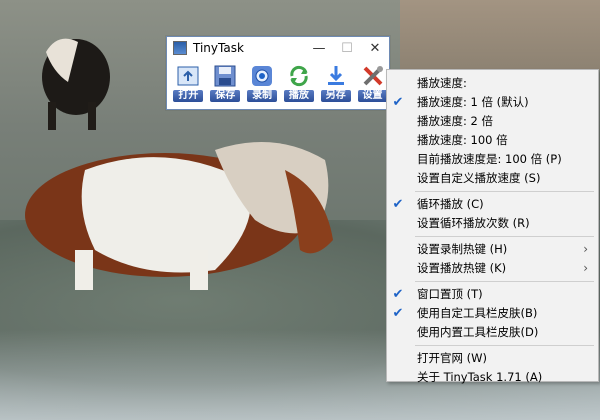 The image size is (600, 420). I want to click on title-bar: TinyTask — ☐ ✕, so click(278, 48).